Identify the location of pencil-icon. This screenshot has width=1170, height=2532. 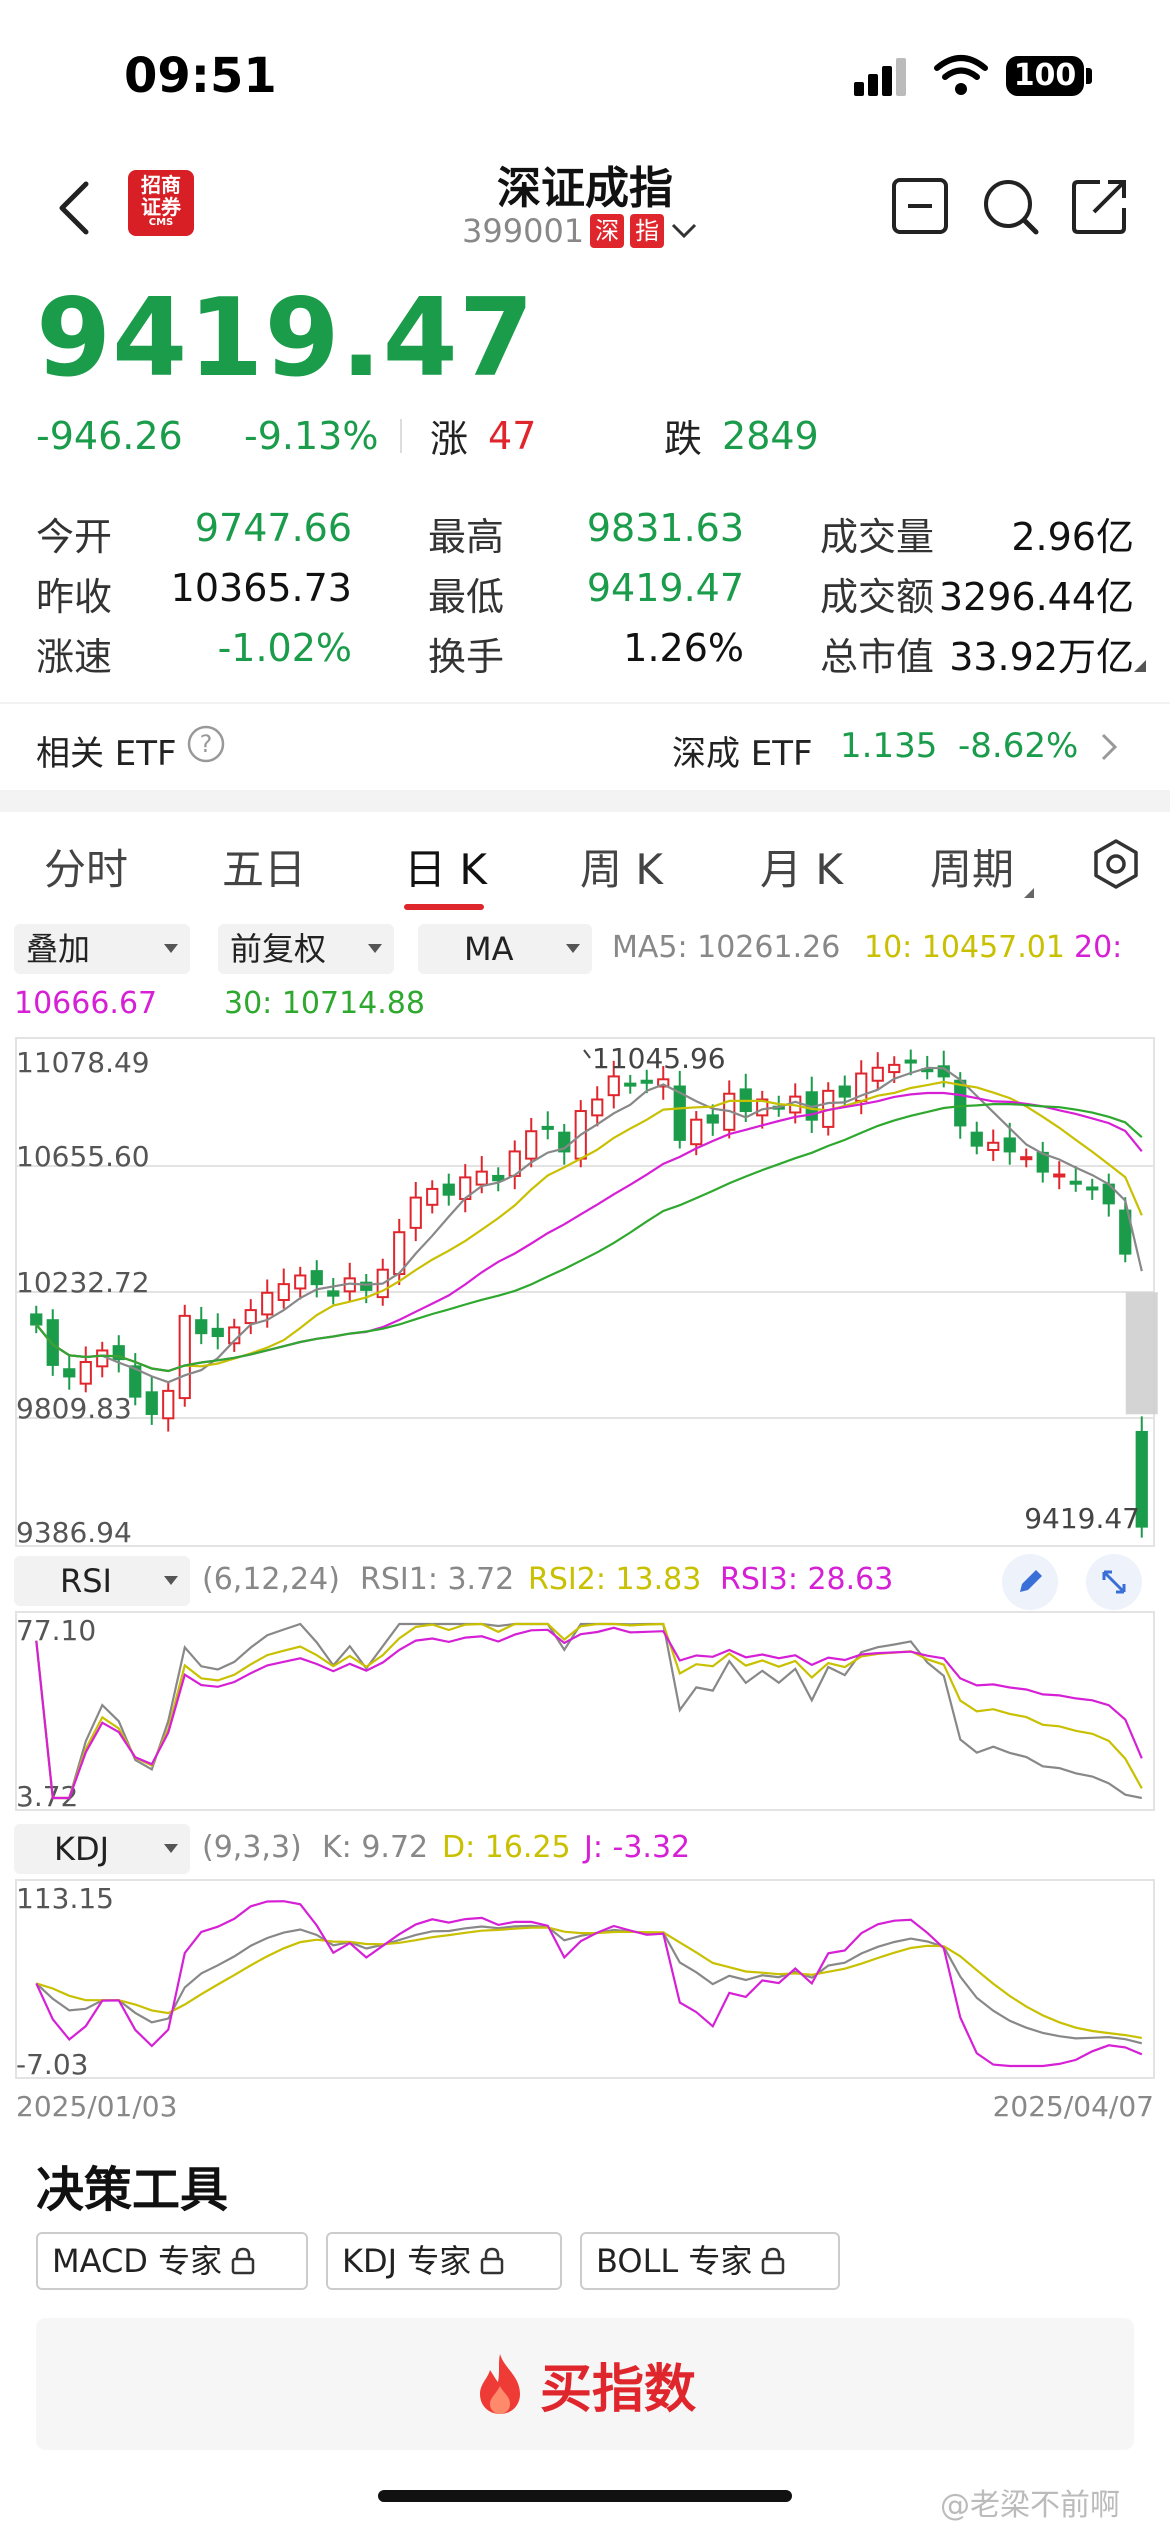
(1031, 1581).